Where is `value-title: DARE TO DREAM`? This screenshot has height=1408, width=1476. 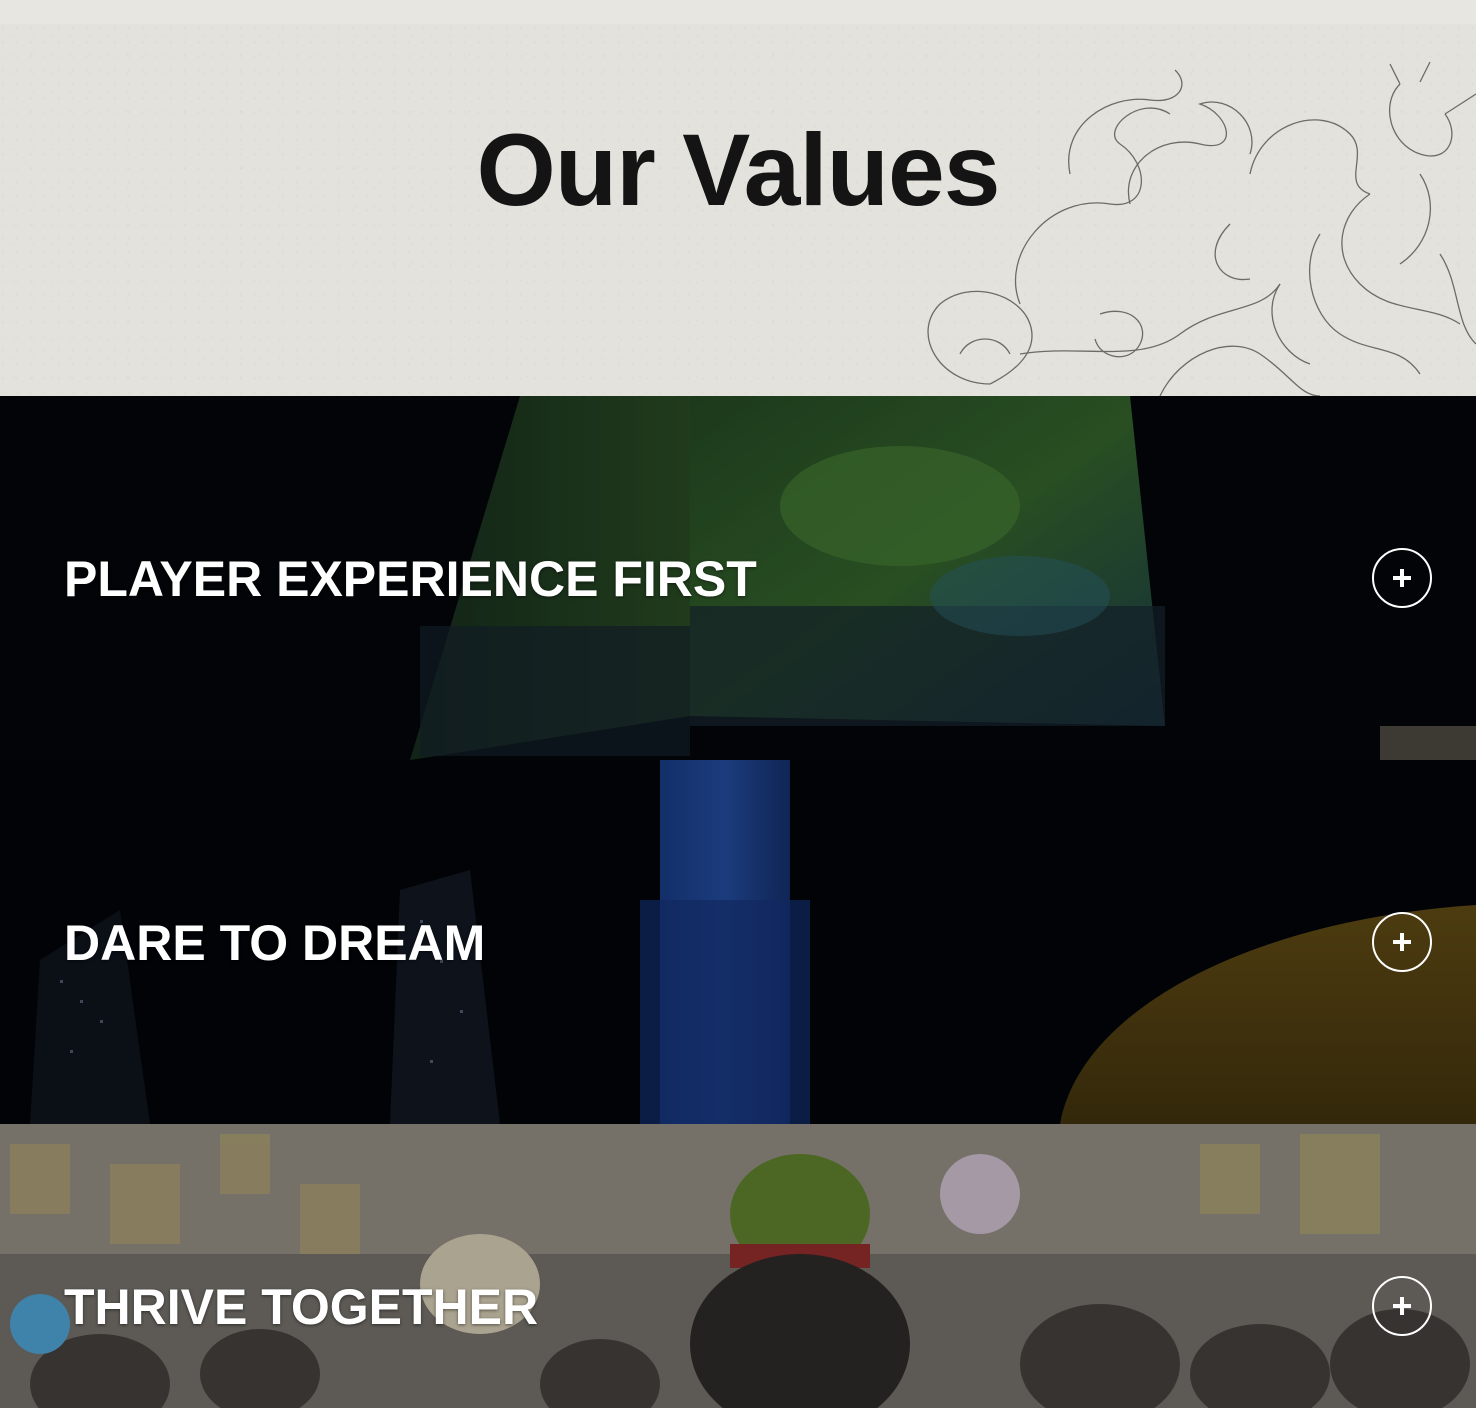 value-title: DARE TO DREAM is located at coordinates (275, 943).